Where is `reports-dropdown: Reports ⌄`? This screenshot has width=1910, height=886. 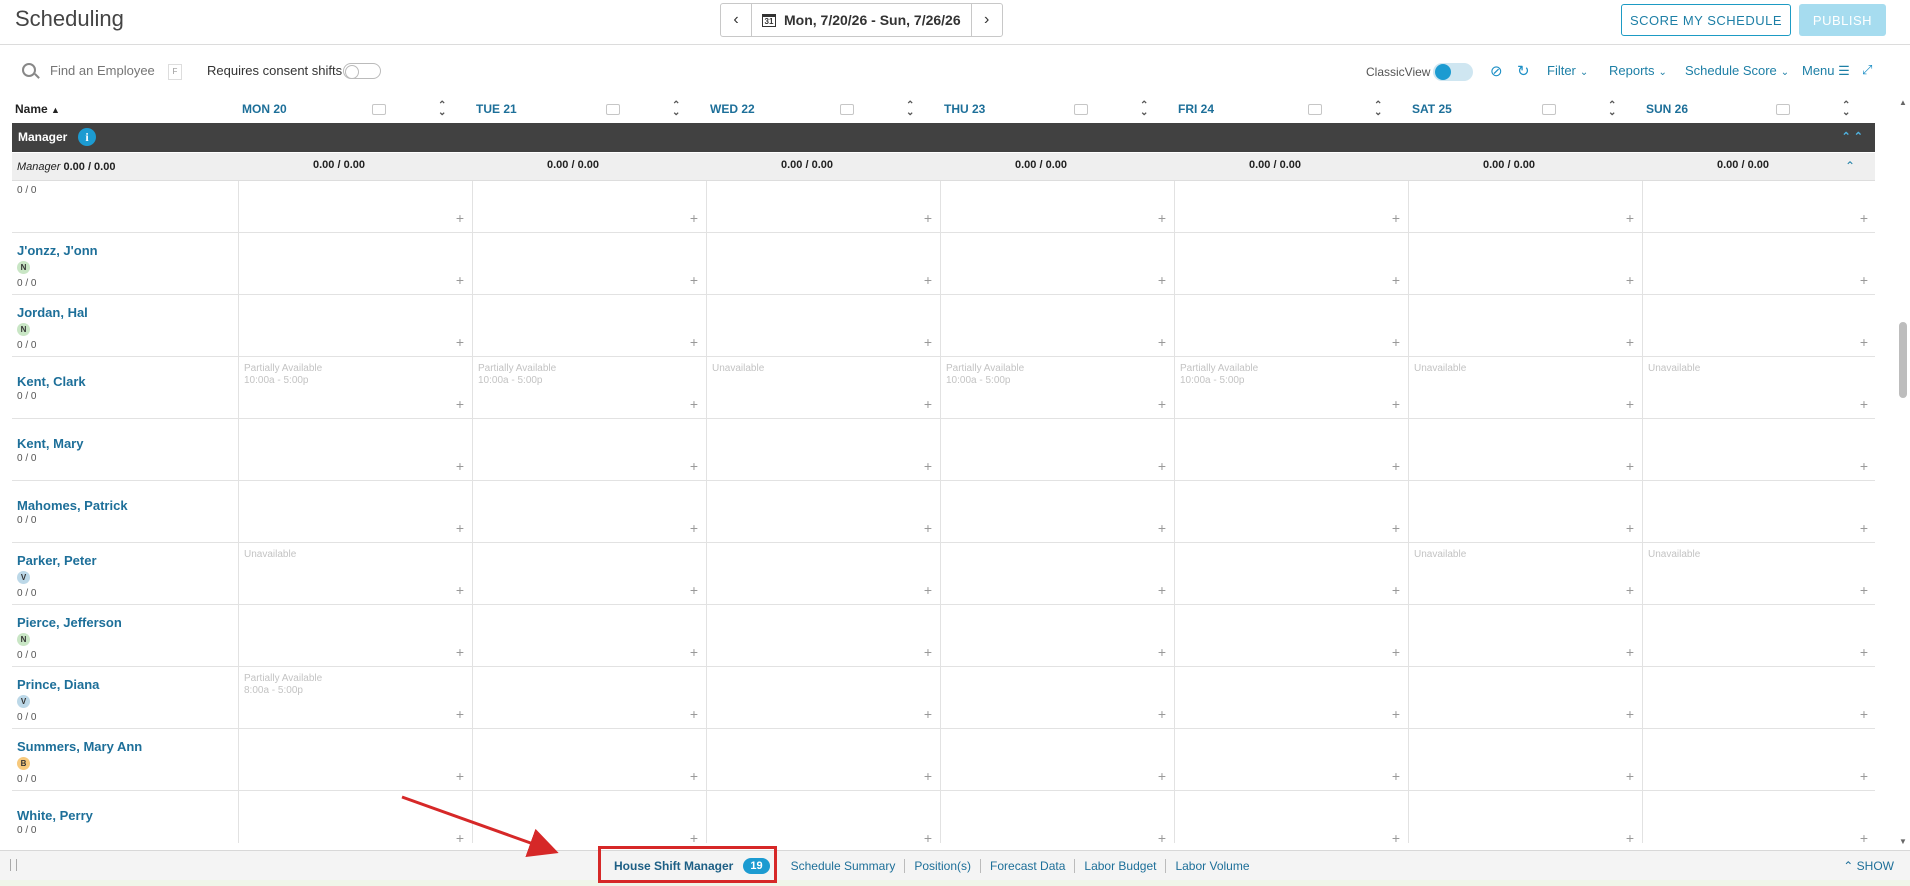 reports-dropdown: Reports ⌄ is located at coordinates (1638, 70).